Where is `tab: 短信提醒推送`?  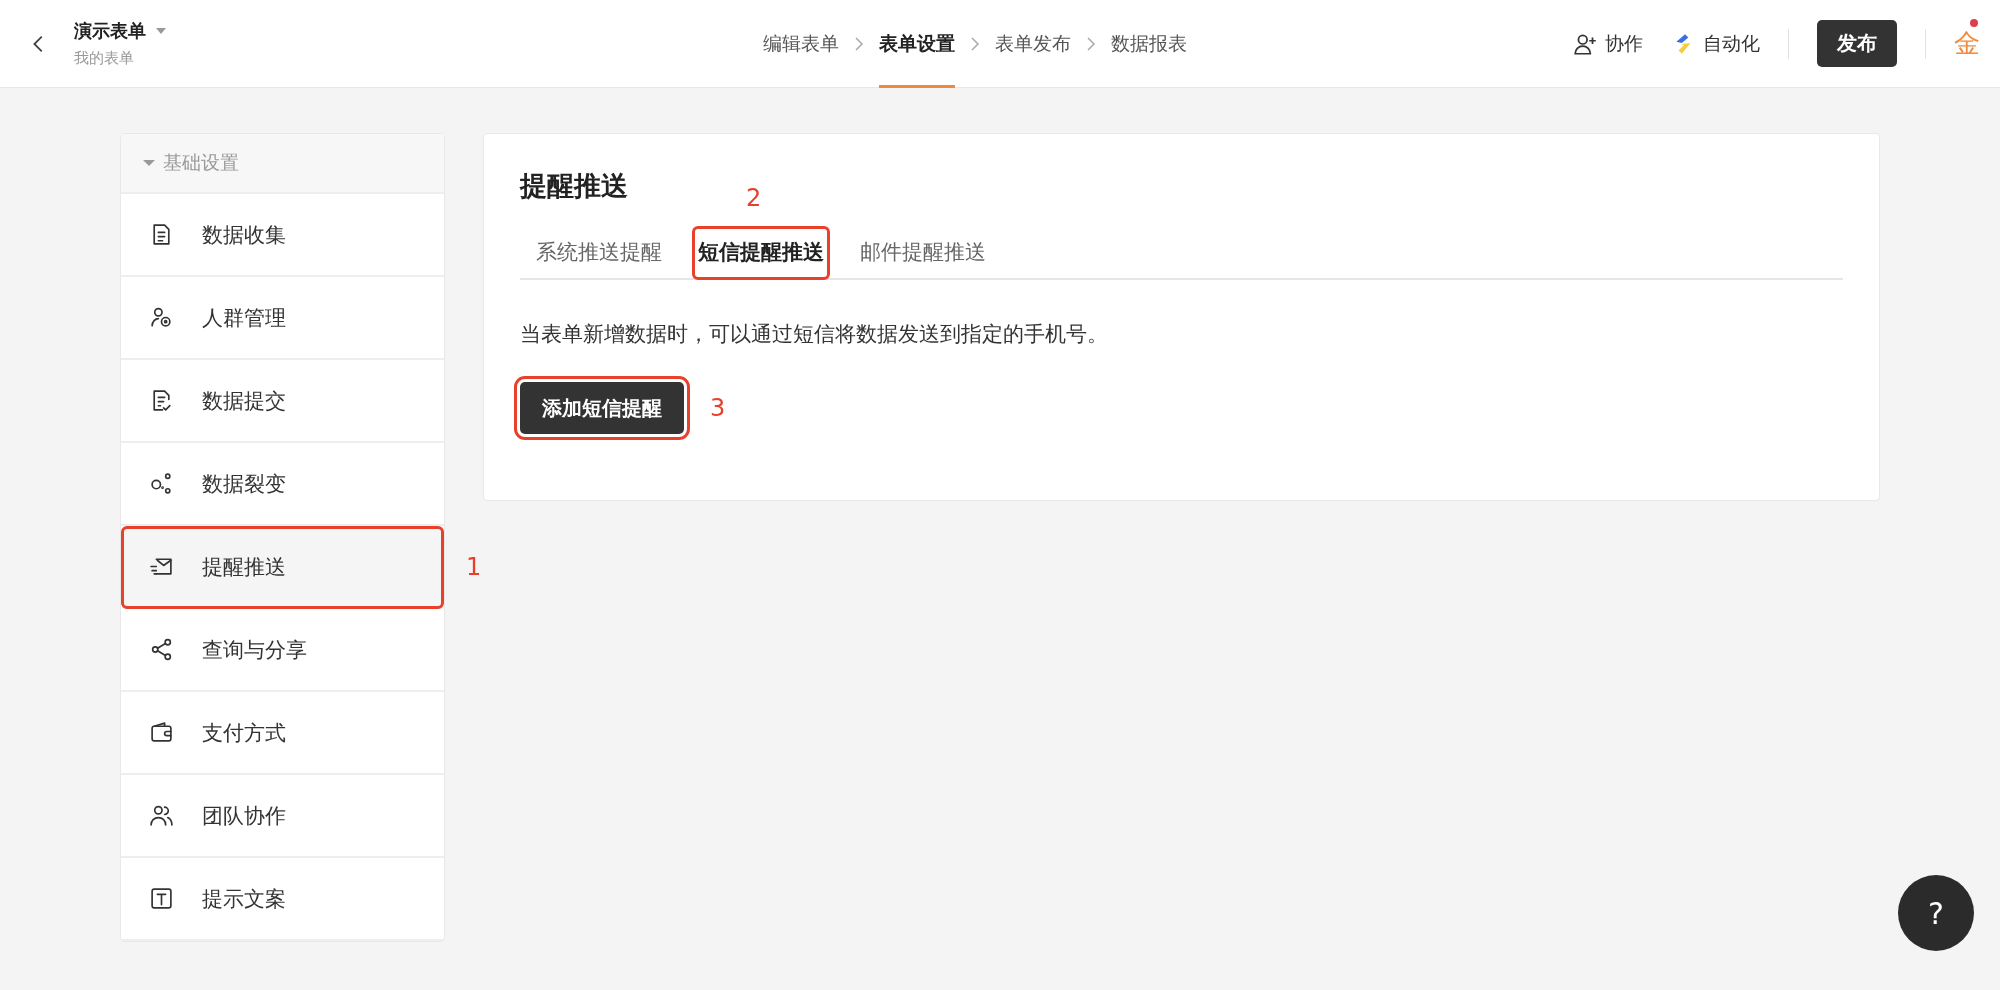
tab: 短信提醒推送 is located at coordinates (761, 253).